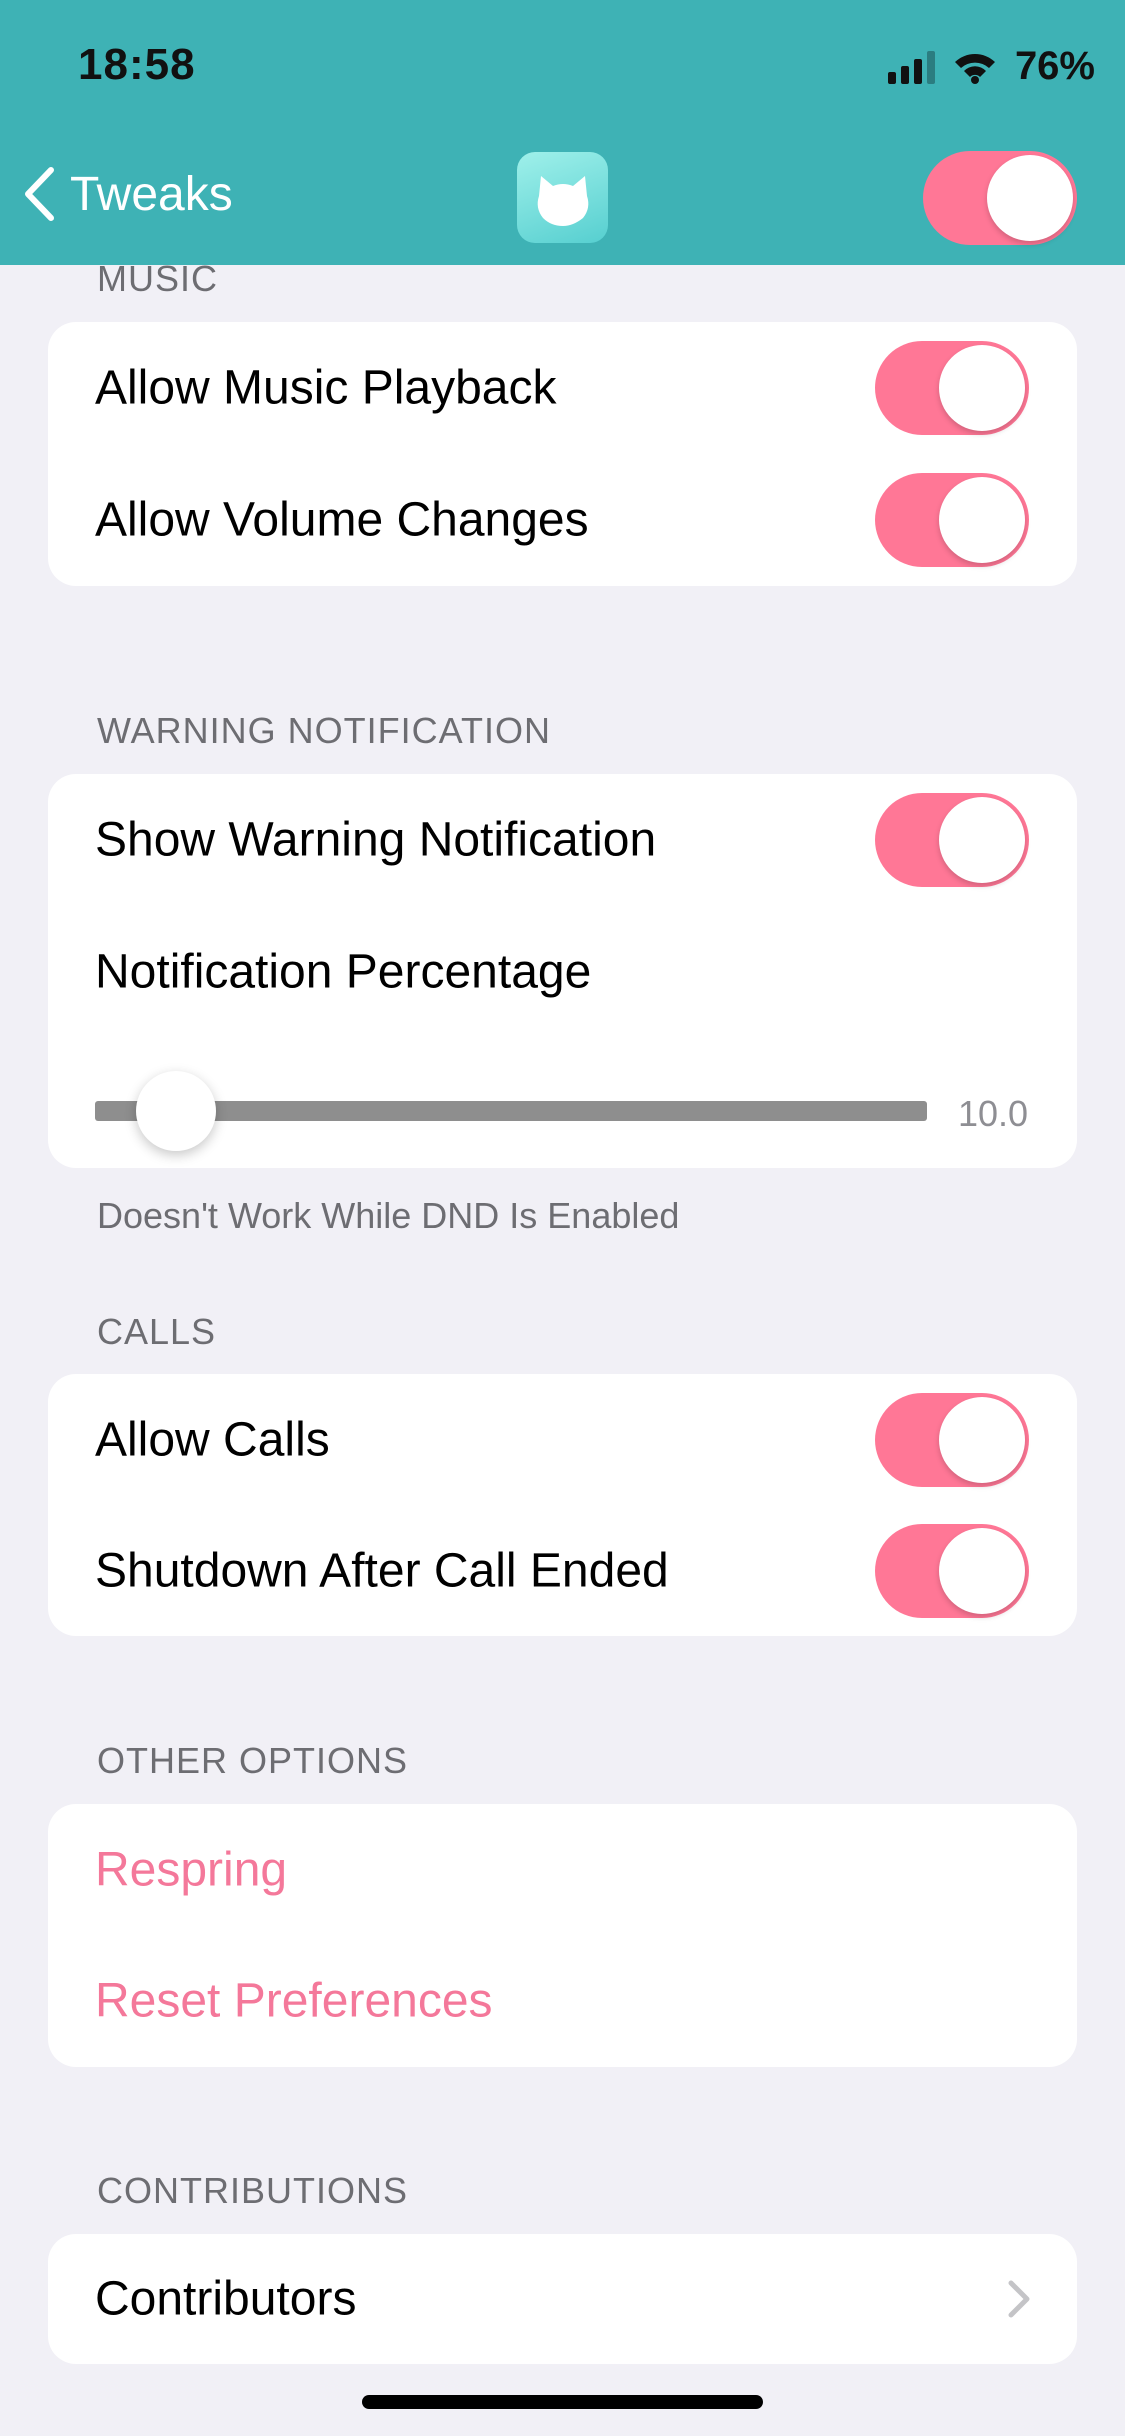 Image resolution: width=1125 pixels, height=2436 pixels. I want to click on allow-volume-changes-toggle, so click(952, 520).